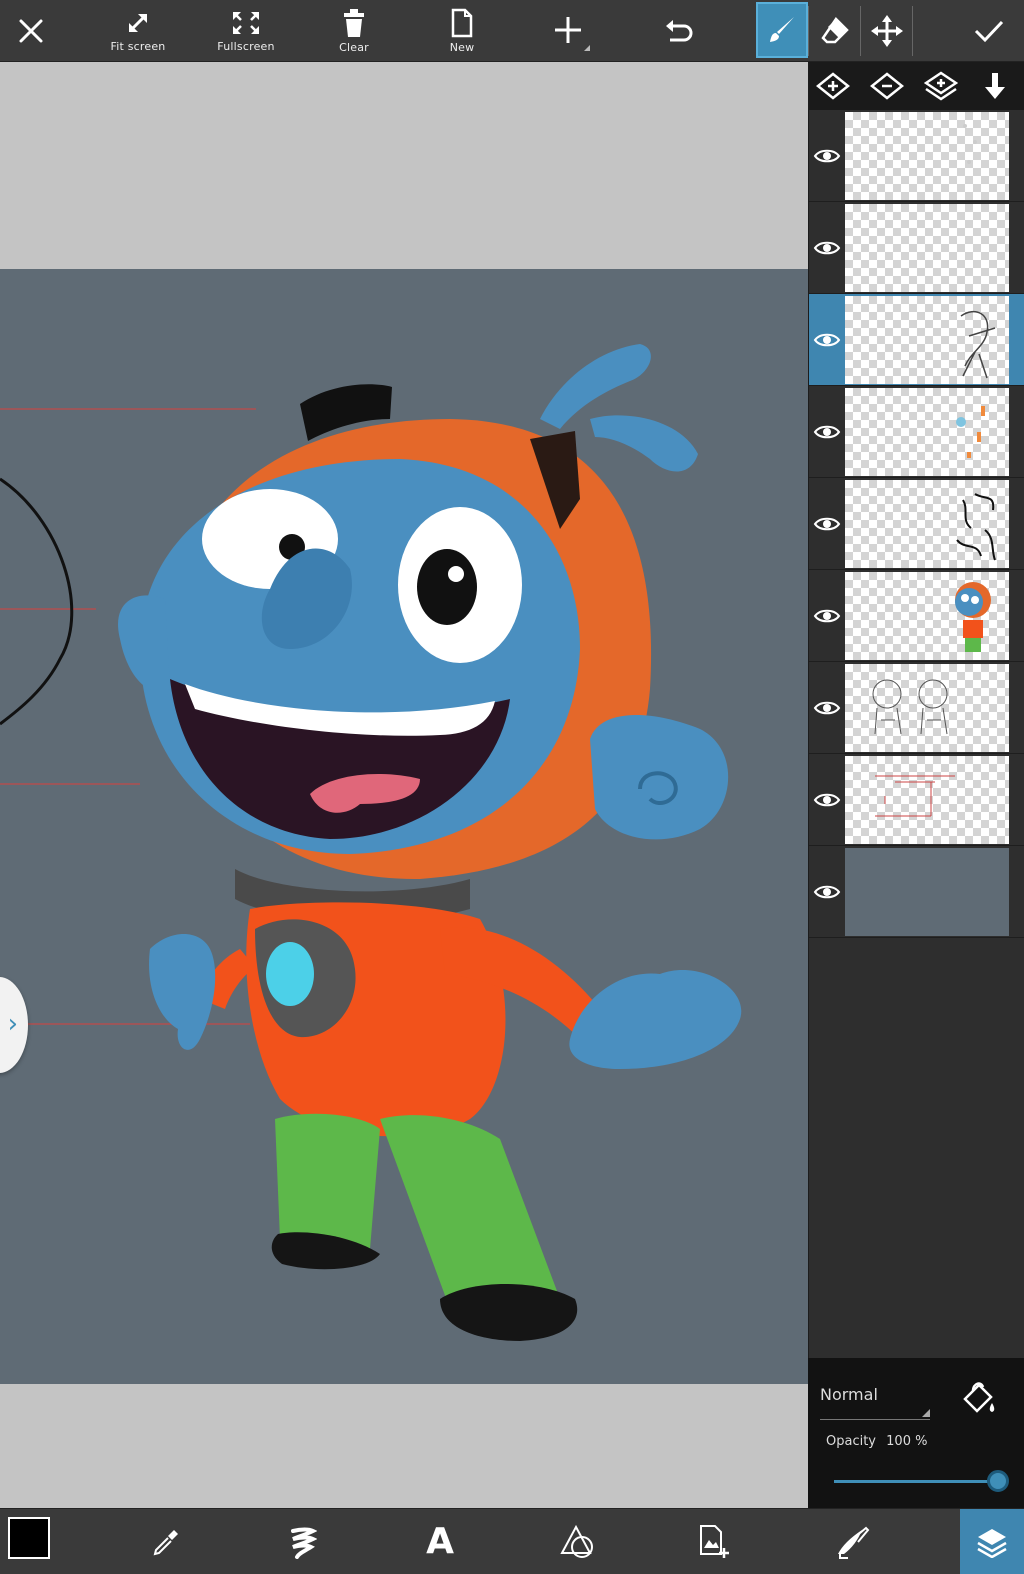 The height and width of the screenshot is (1574, 1024). I want to click on move-tool-button, so click(887, 31).